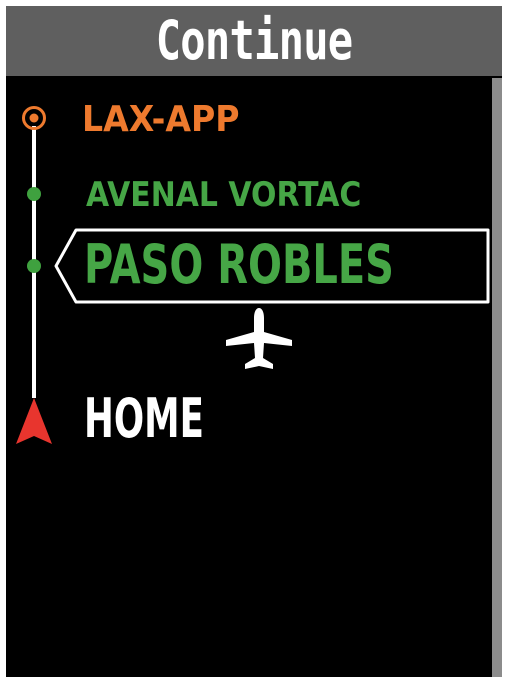 Image resolution: width=508 pixels, height=677 pixels. What do you see at coordinates (34, 118) in the screenshot?
I see `origin-circle-icon` at bounding box center [34, 118].